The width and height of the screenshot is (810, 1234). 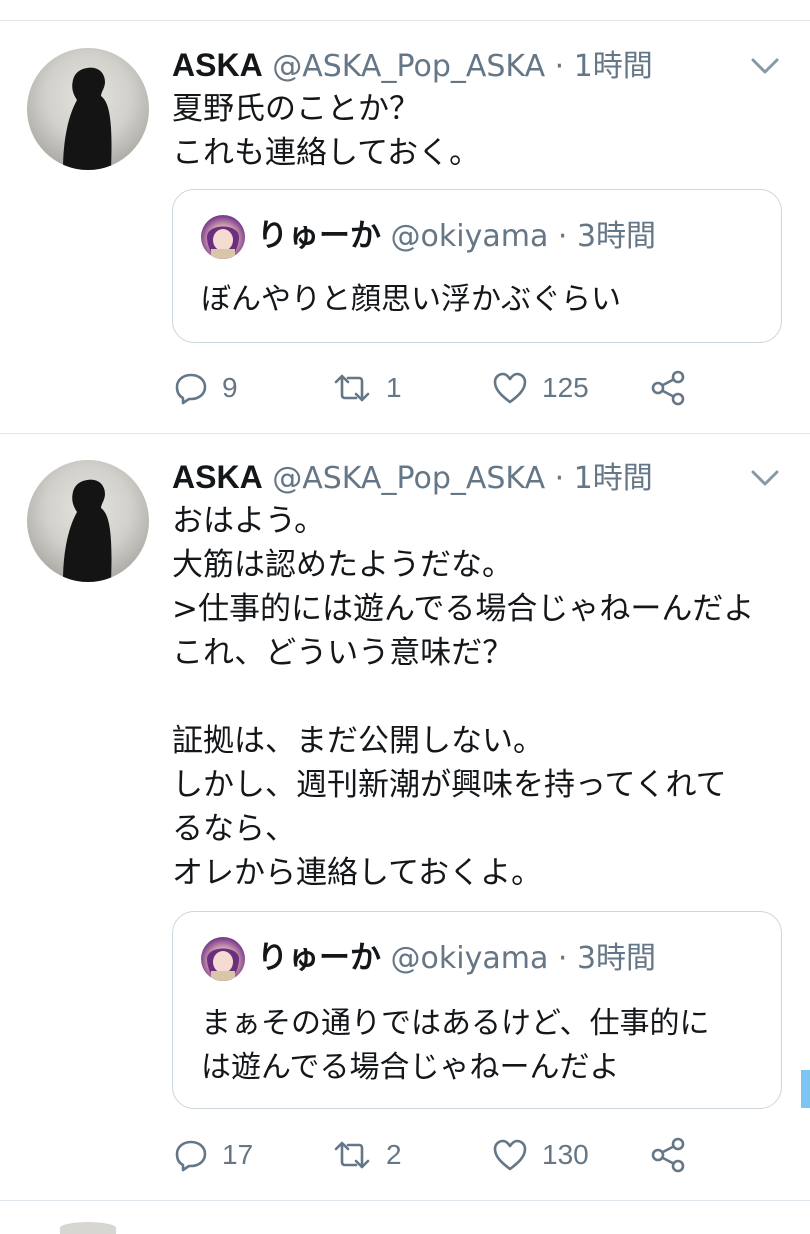 I want to click on reply-button: 9, so click(x=206, y=388).